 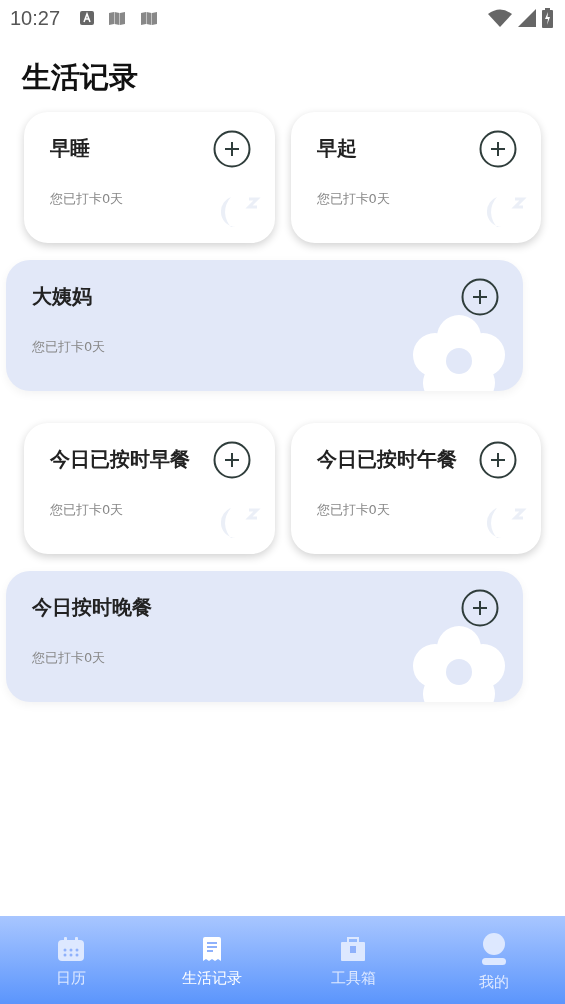 What do you see at coordinates (415, 488) in the screenshot?
I see `habit-card: 今日已按时午餐 您已打卡0天` at bounding box center [415, 488].